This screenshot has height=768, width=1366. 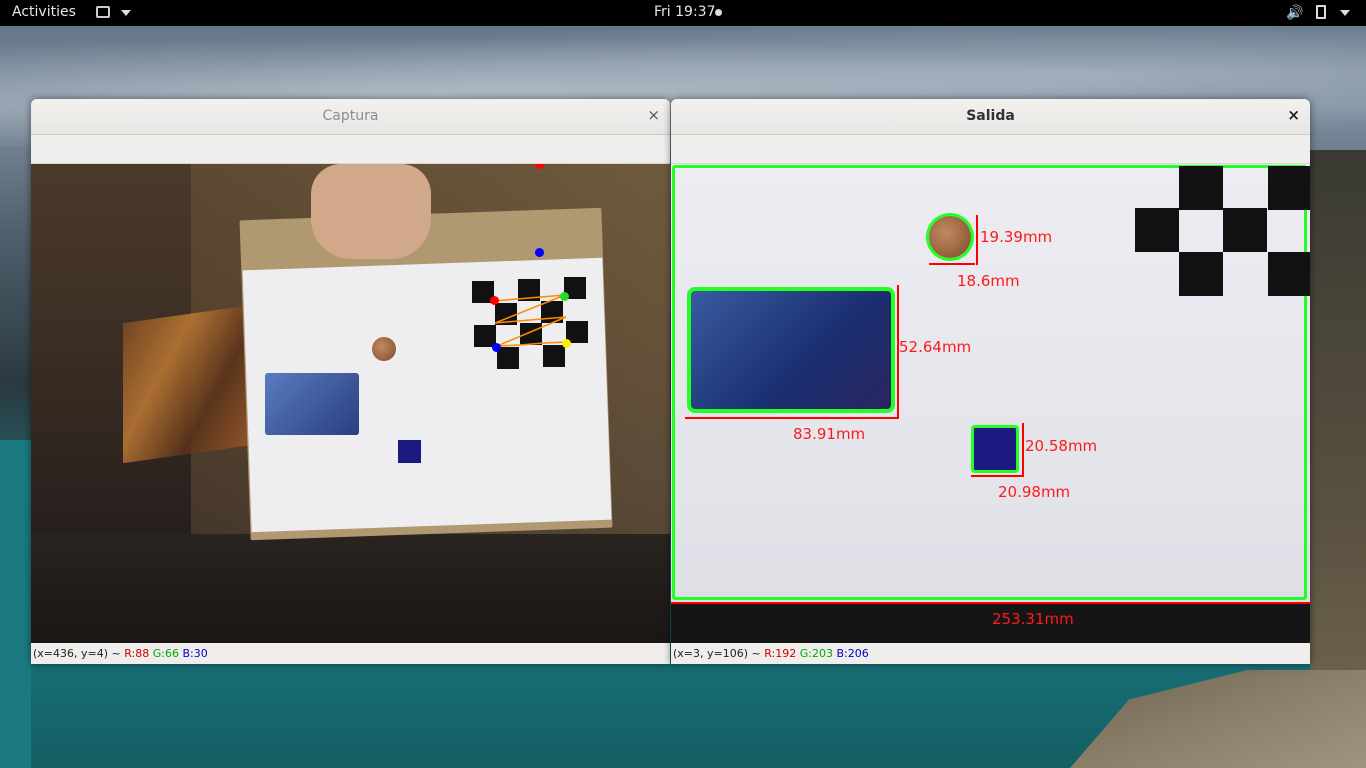 What do you see at coordinates (1034, 492) in the screenshot?
I see `square-width-label: 20.98mm` at bounding box center [1034, 492].